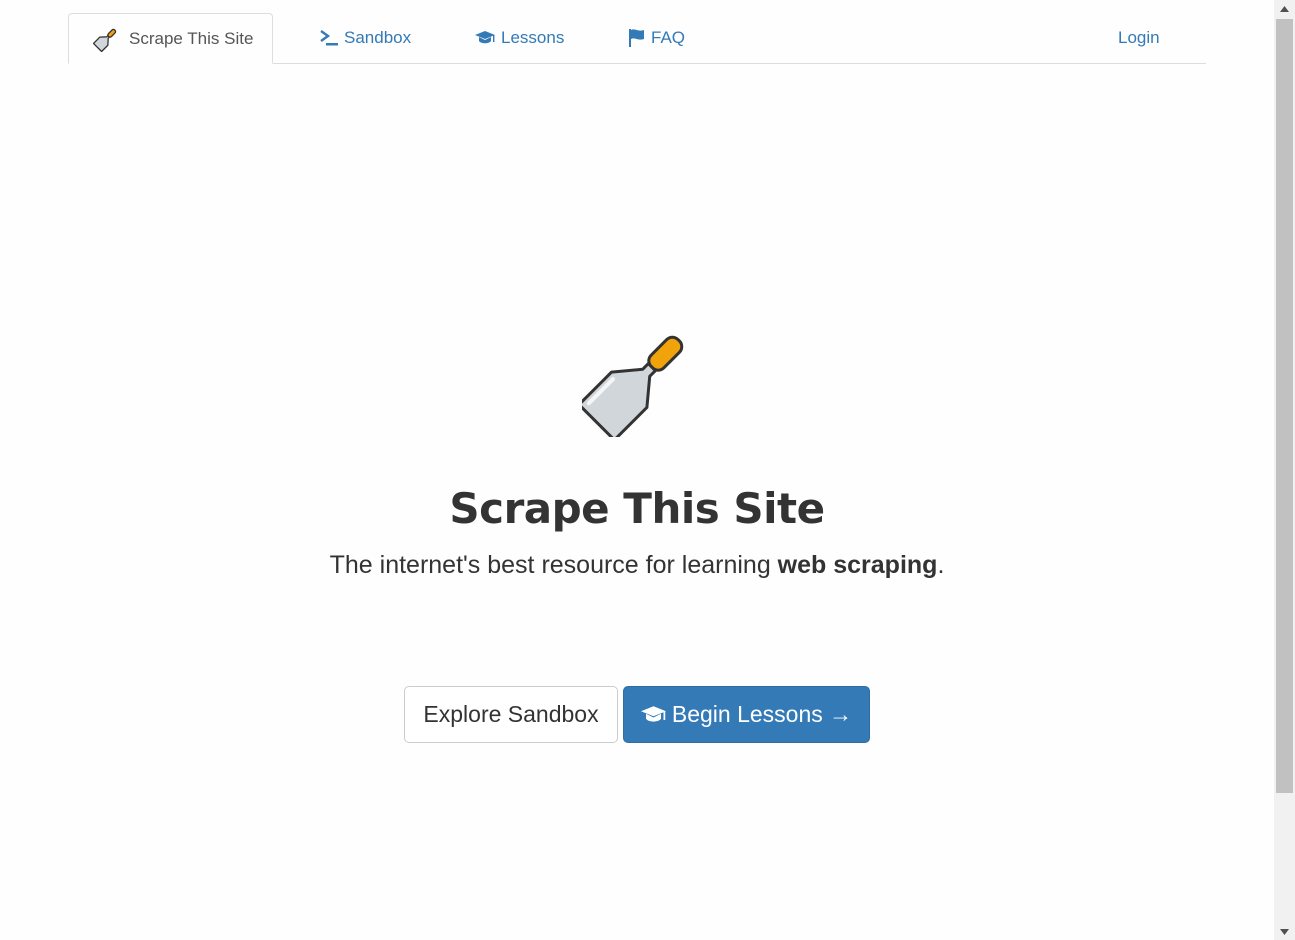 This screenshot has width=1295, height=940. I want to click on nav-login-label: Login, so click(1139, 37).